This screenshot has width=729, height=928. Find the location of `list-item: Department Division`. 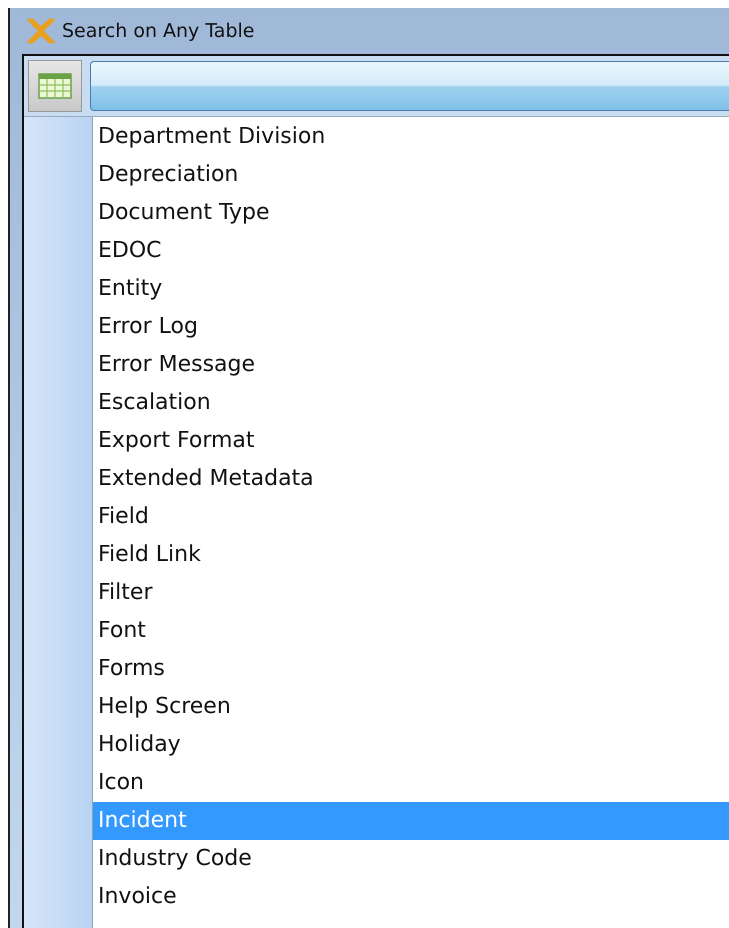

list-item: Department Division is located at coordinates (411, 137).